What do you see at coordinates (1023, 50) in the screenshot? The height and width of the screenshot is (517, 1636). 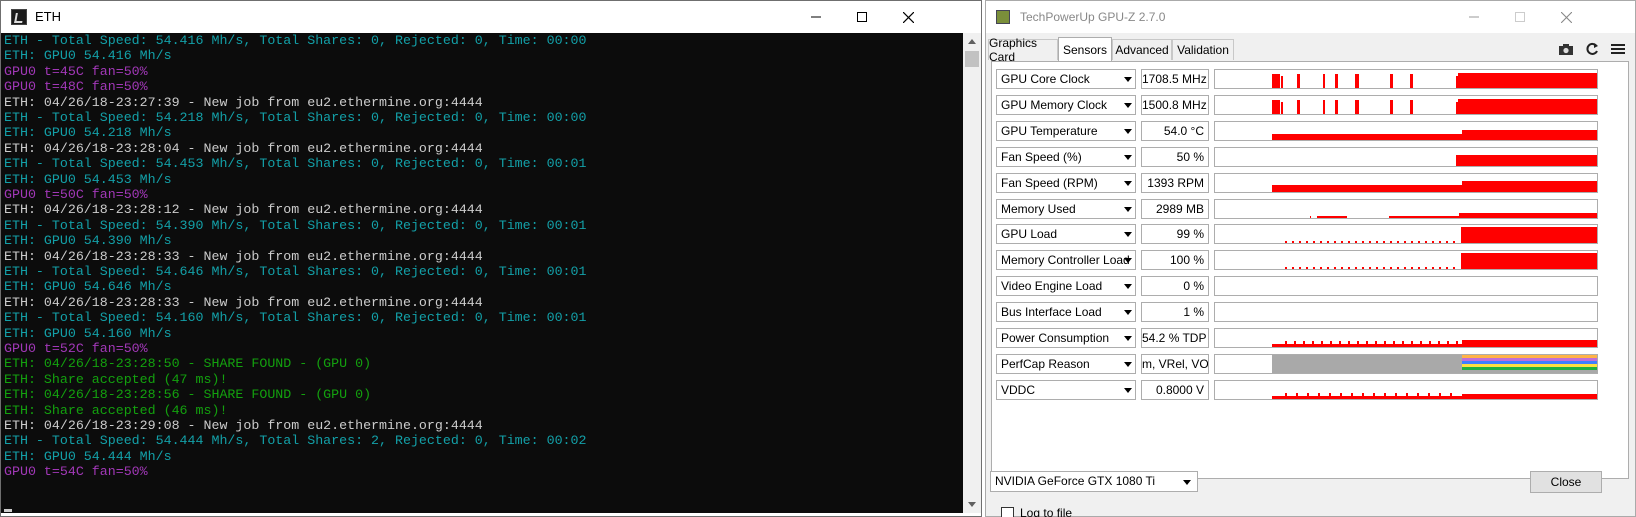 I see `tab-graphics-card: Graphics Card` at bounding box center [1023, 50].